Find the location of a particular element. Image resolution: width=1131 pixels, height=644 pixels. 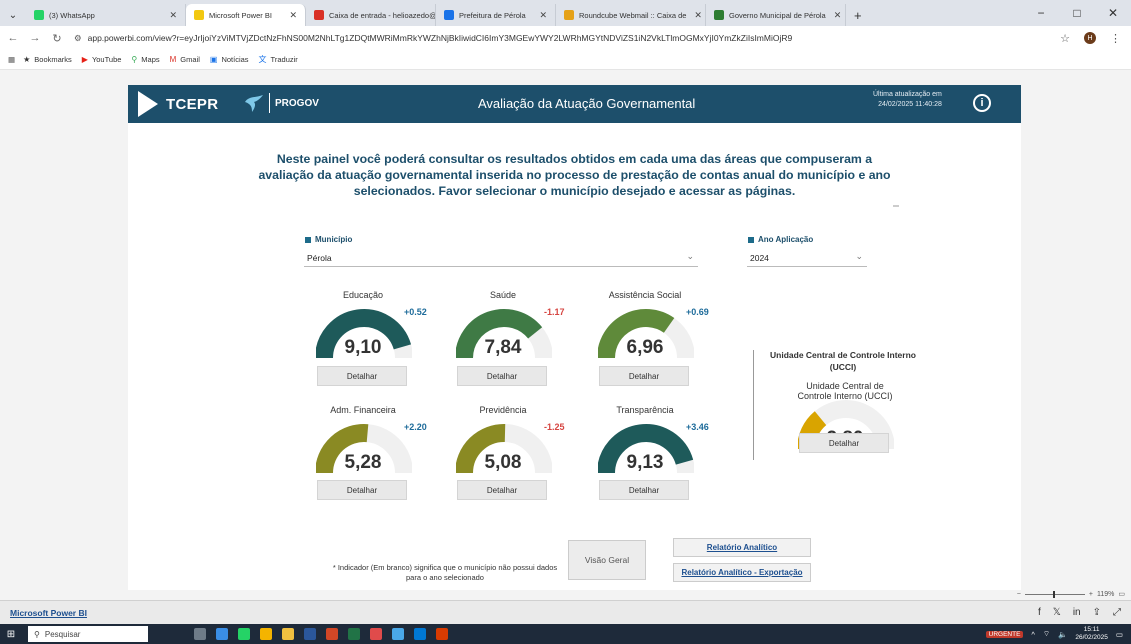

bookmark-item: ★ Bookmarks is located at coordinates (47, 59).